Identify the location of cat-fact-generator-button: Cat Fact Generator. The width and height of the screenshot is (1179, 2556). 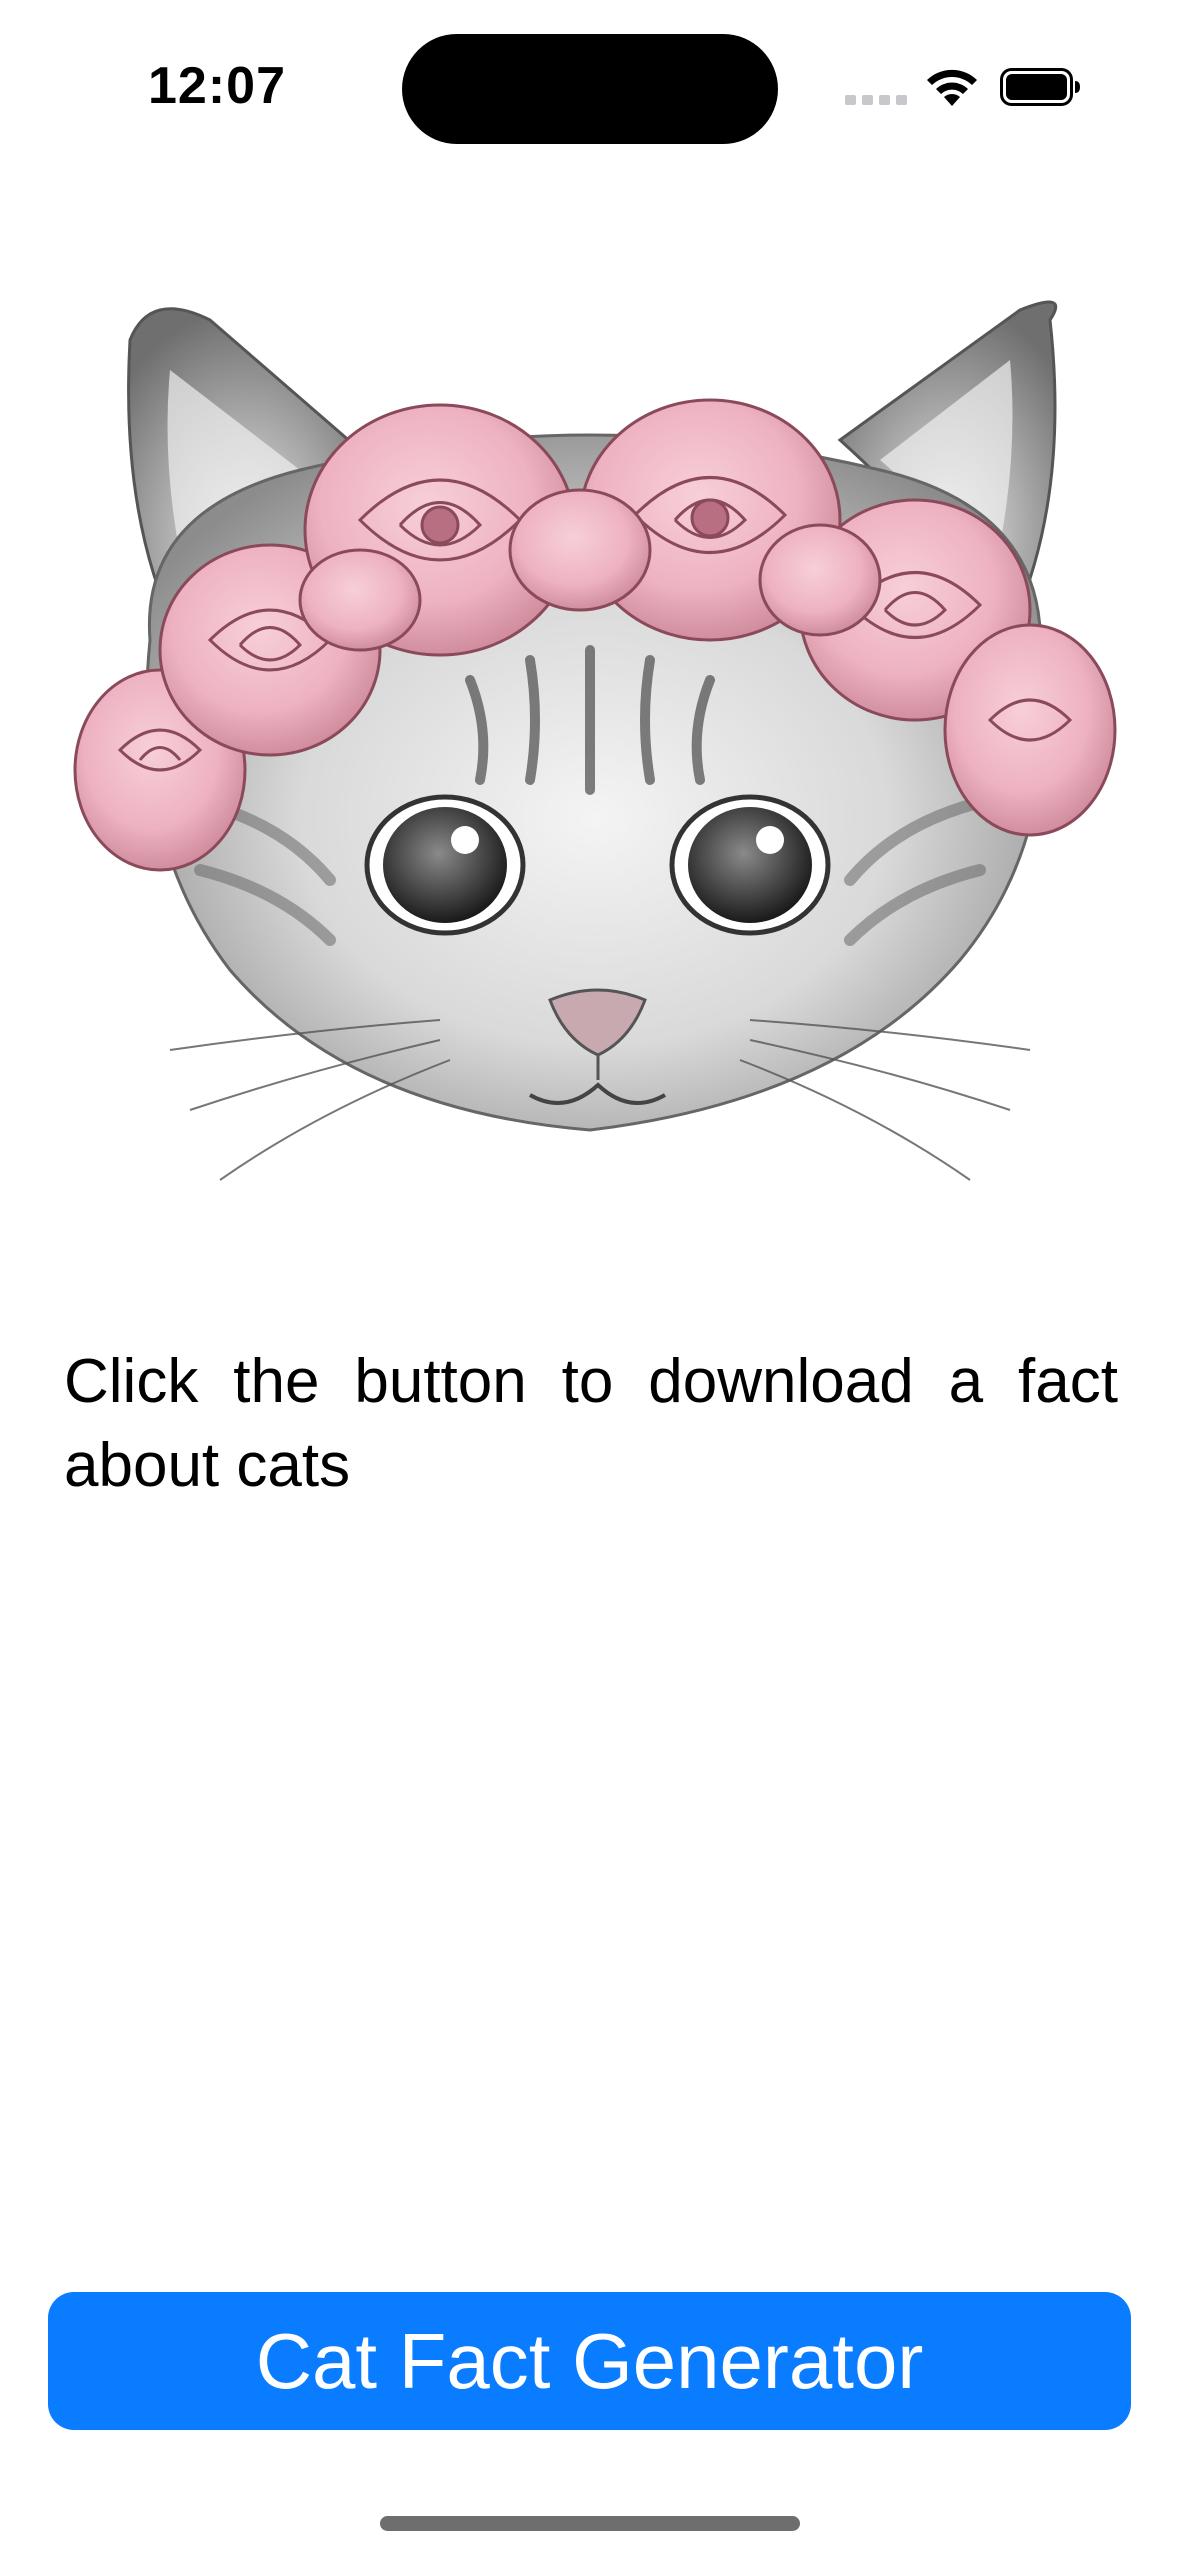
(589, 2361).